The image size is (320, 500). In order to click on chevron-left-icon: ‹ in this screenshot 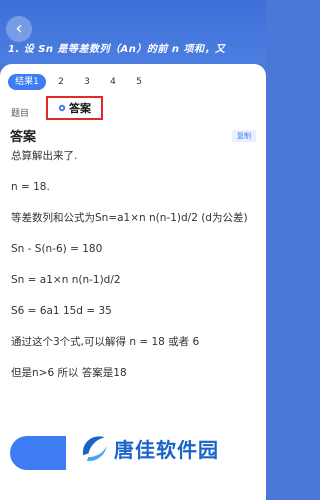, I will do `click(19, 28)`.